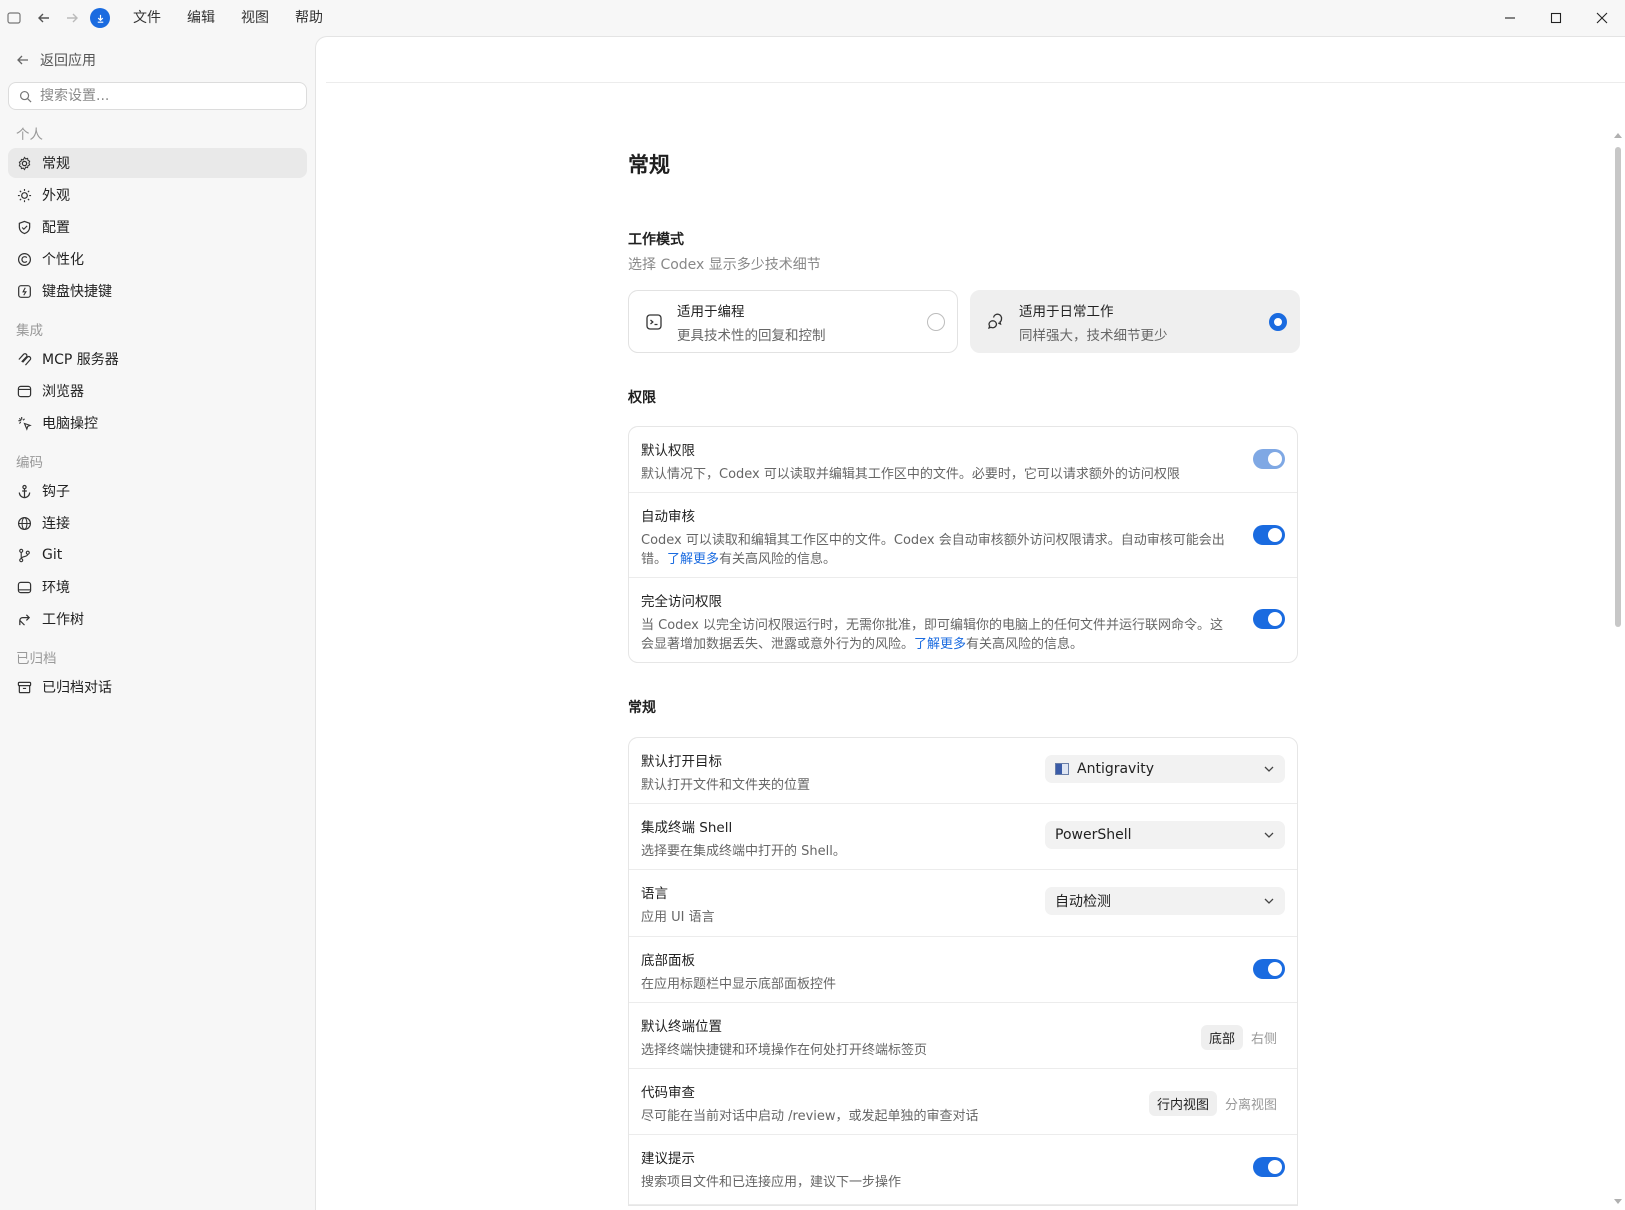 This screenshot has height=1210, width=1625. What do you see at coordinates (201, 18) in the screenshot?
I see `menu-edit: 编辑` at bounding box center [201, 18].